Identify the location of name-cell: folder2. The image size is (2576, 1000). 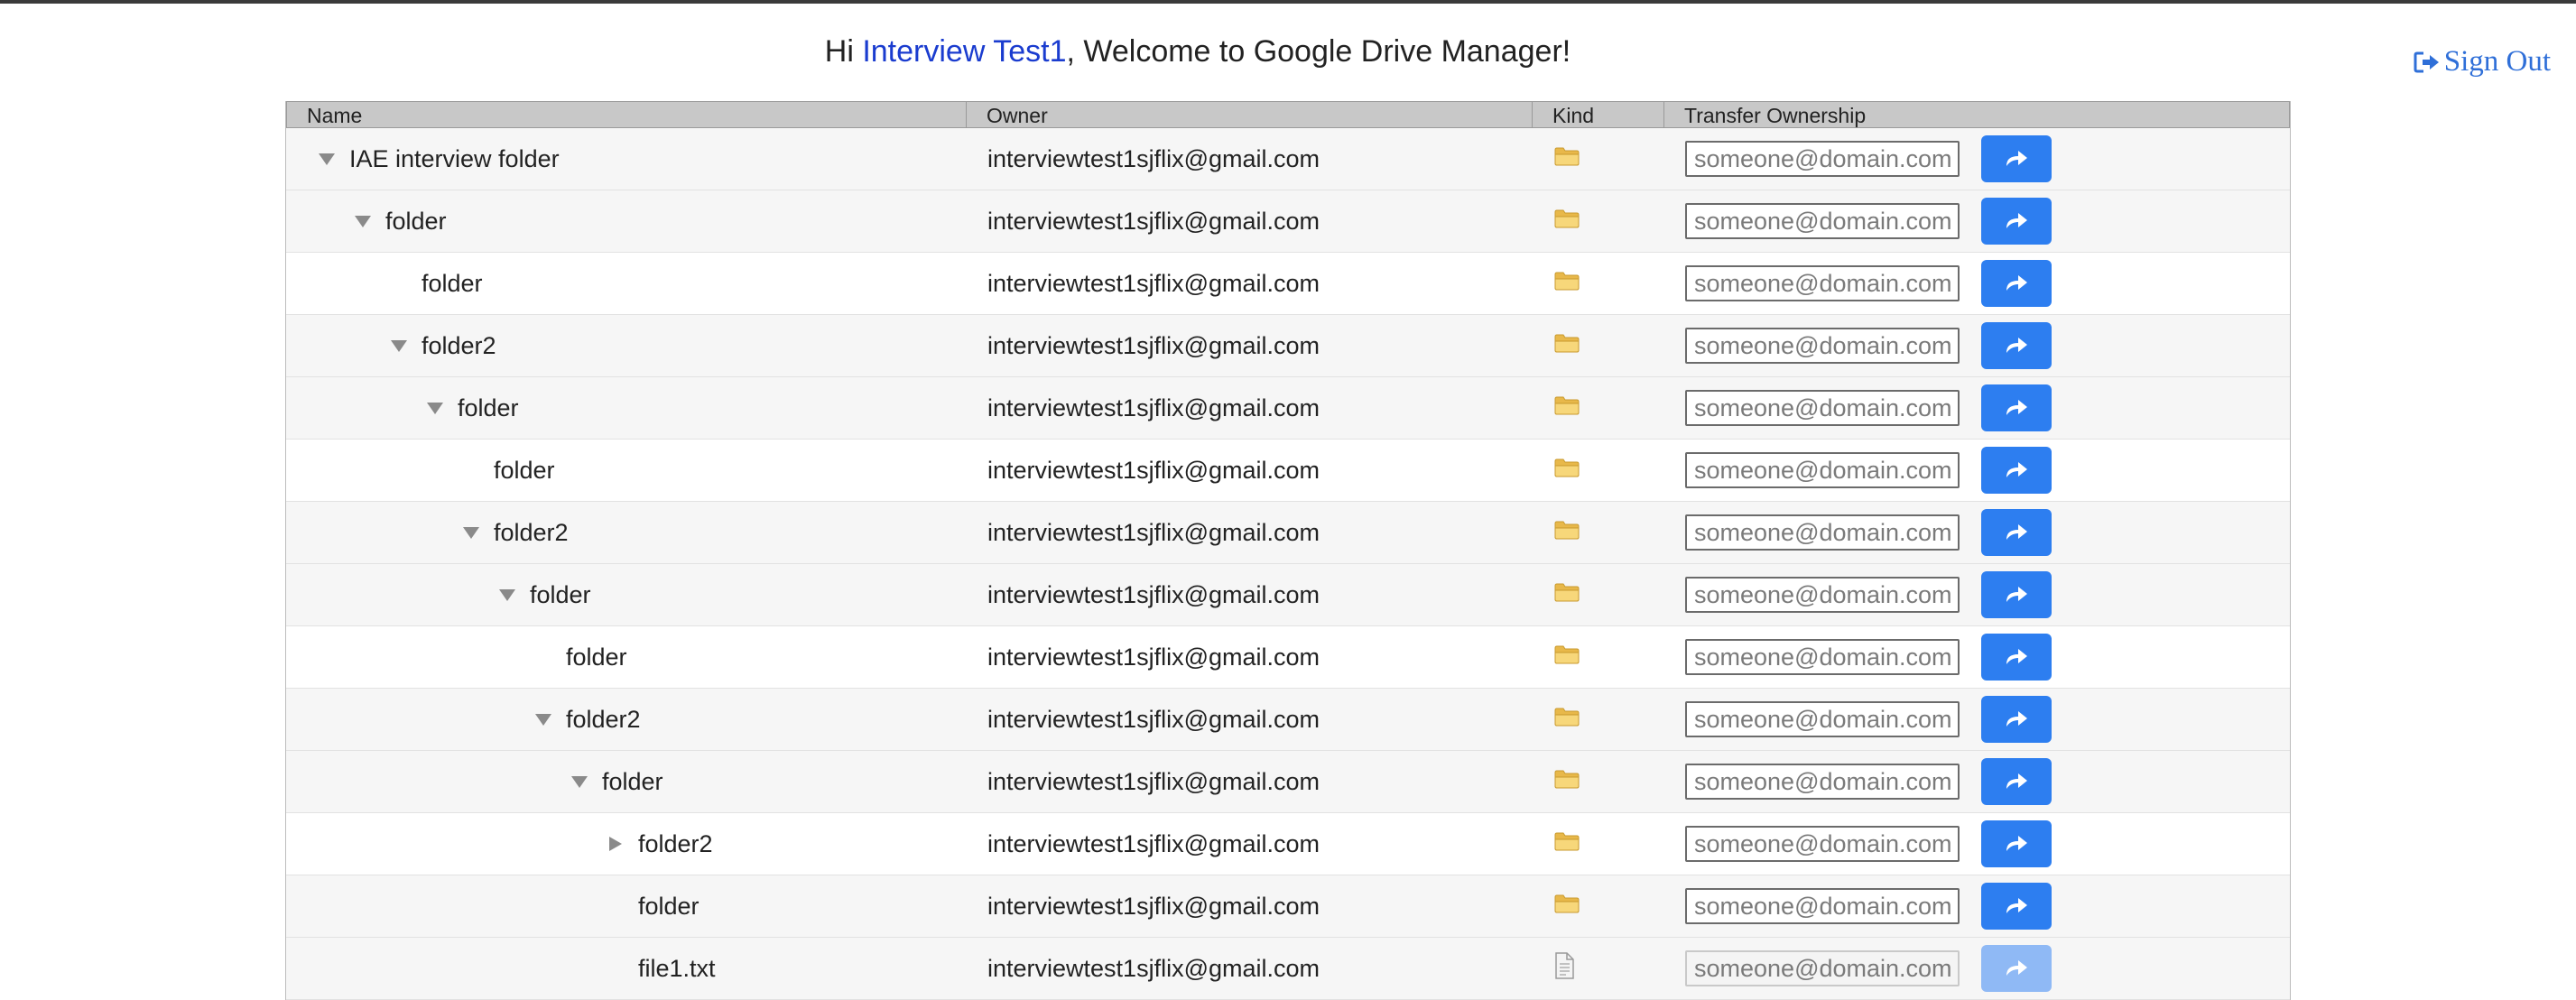
(626, 719).